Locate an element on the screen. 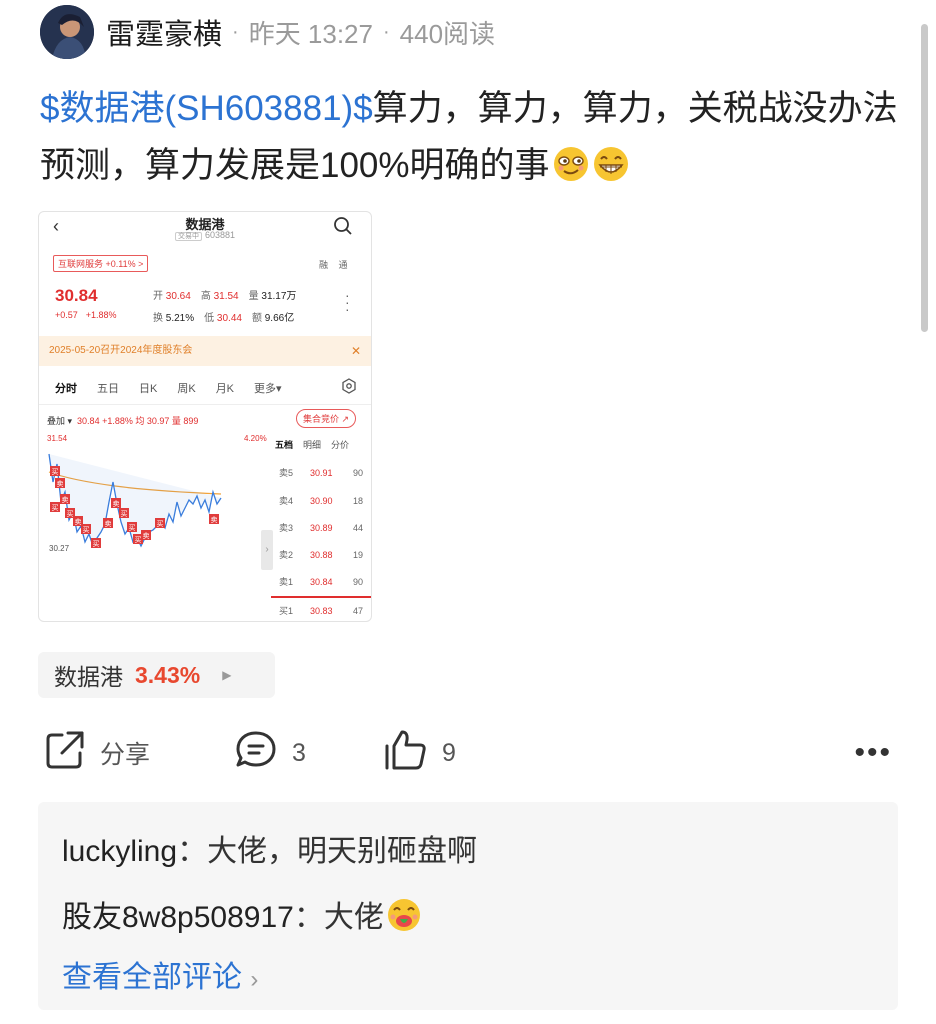  level-price: 30.84 is located at coordinates (321, 582).